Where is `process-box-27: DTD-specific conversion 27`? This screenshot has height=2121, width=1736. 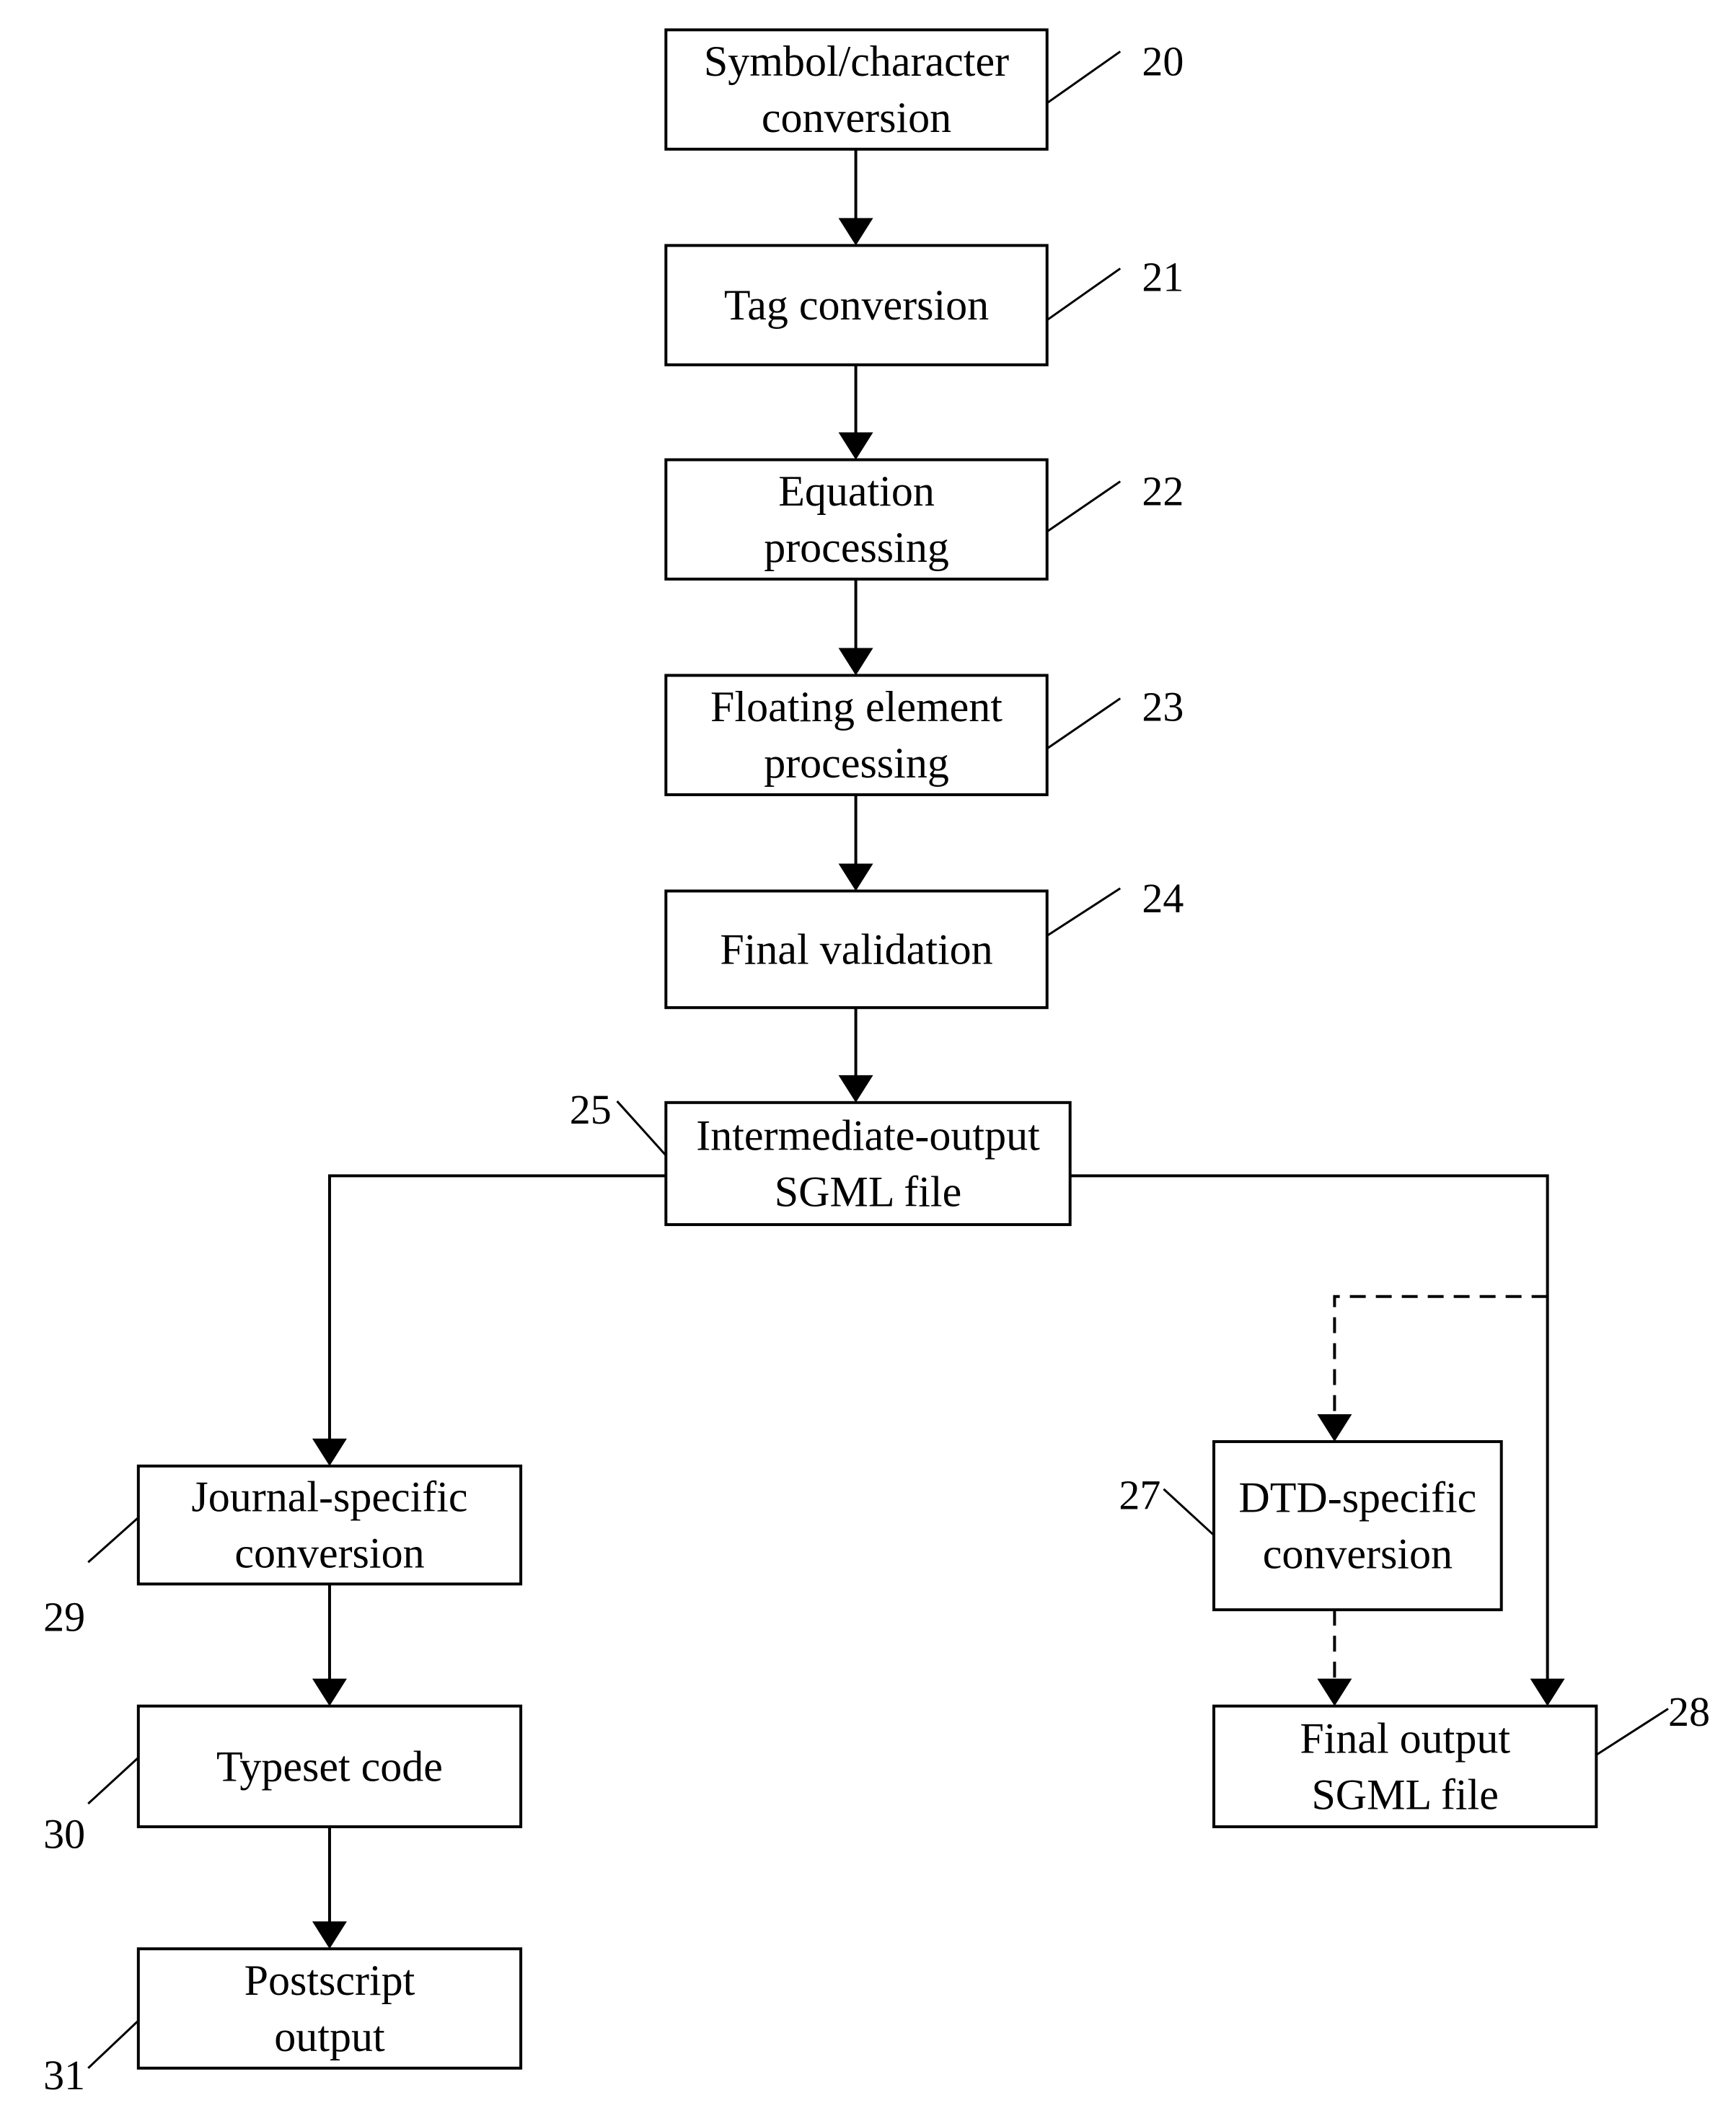
process-box-27: DTD-specific conversion 27 is located at coordinates (1311, 1525).